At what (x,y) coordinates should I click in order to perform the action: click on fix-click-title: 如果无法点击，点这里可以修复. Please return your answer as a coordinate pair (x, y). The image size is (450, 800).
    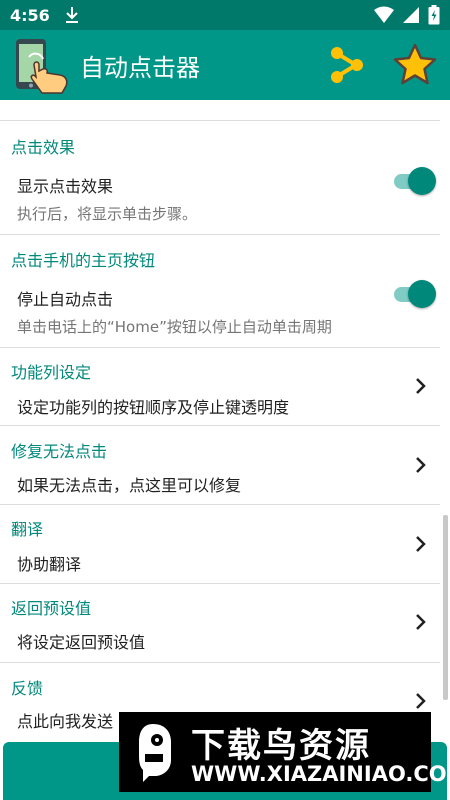
    Looking at the image, I should click on (129, 485).